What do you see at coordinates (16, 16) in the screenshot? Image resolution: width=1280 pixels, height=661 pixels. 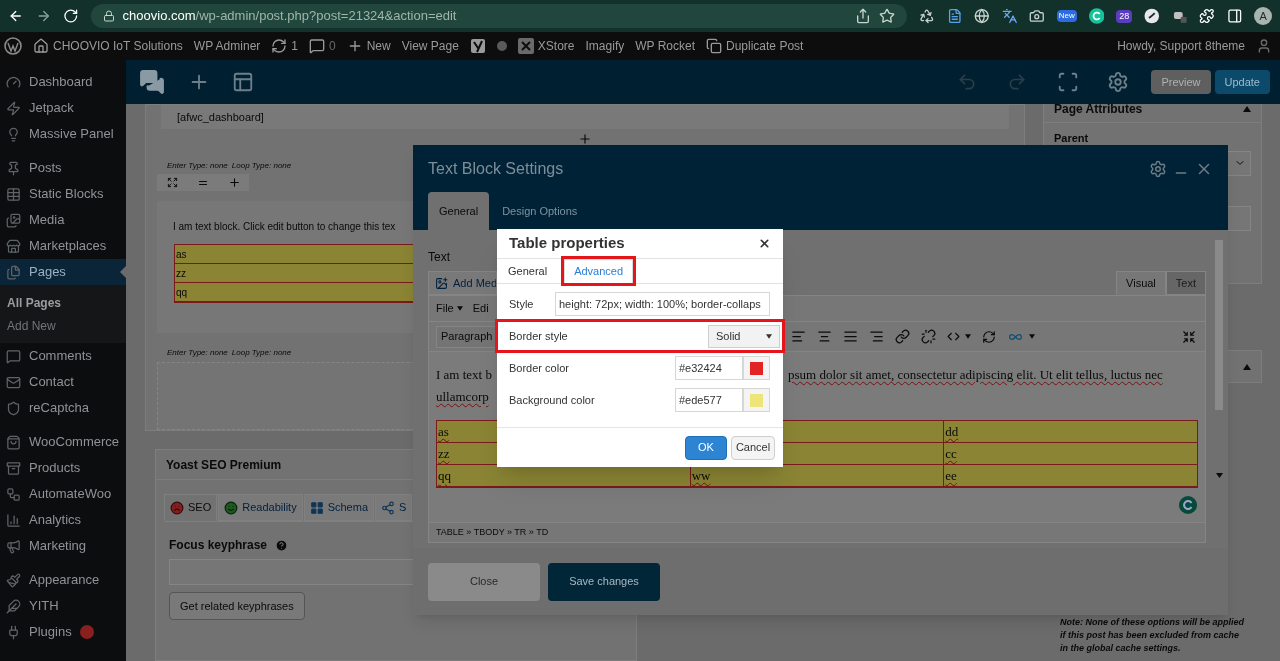 I see `back-icon` at bounding box center [16, 16].